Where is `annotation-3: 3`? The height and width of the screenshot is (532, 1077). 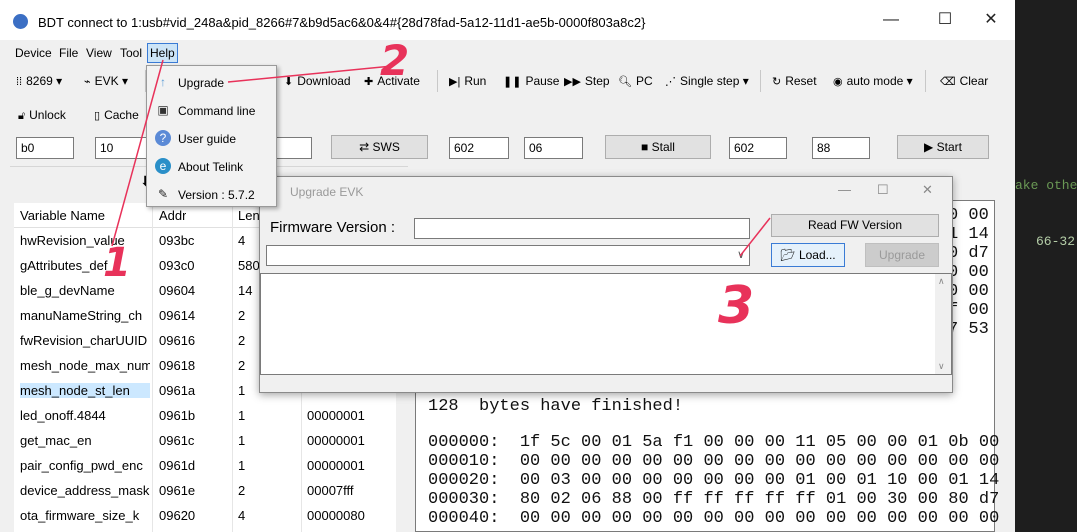
annotation-3: 3 is located at coordinates (736, 306).